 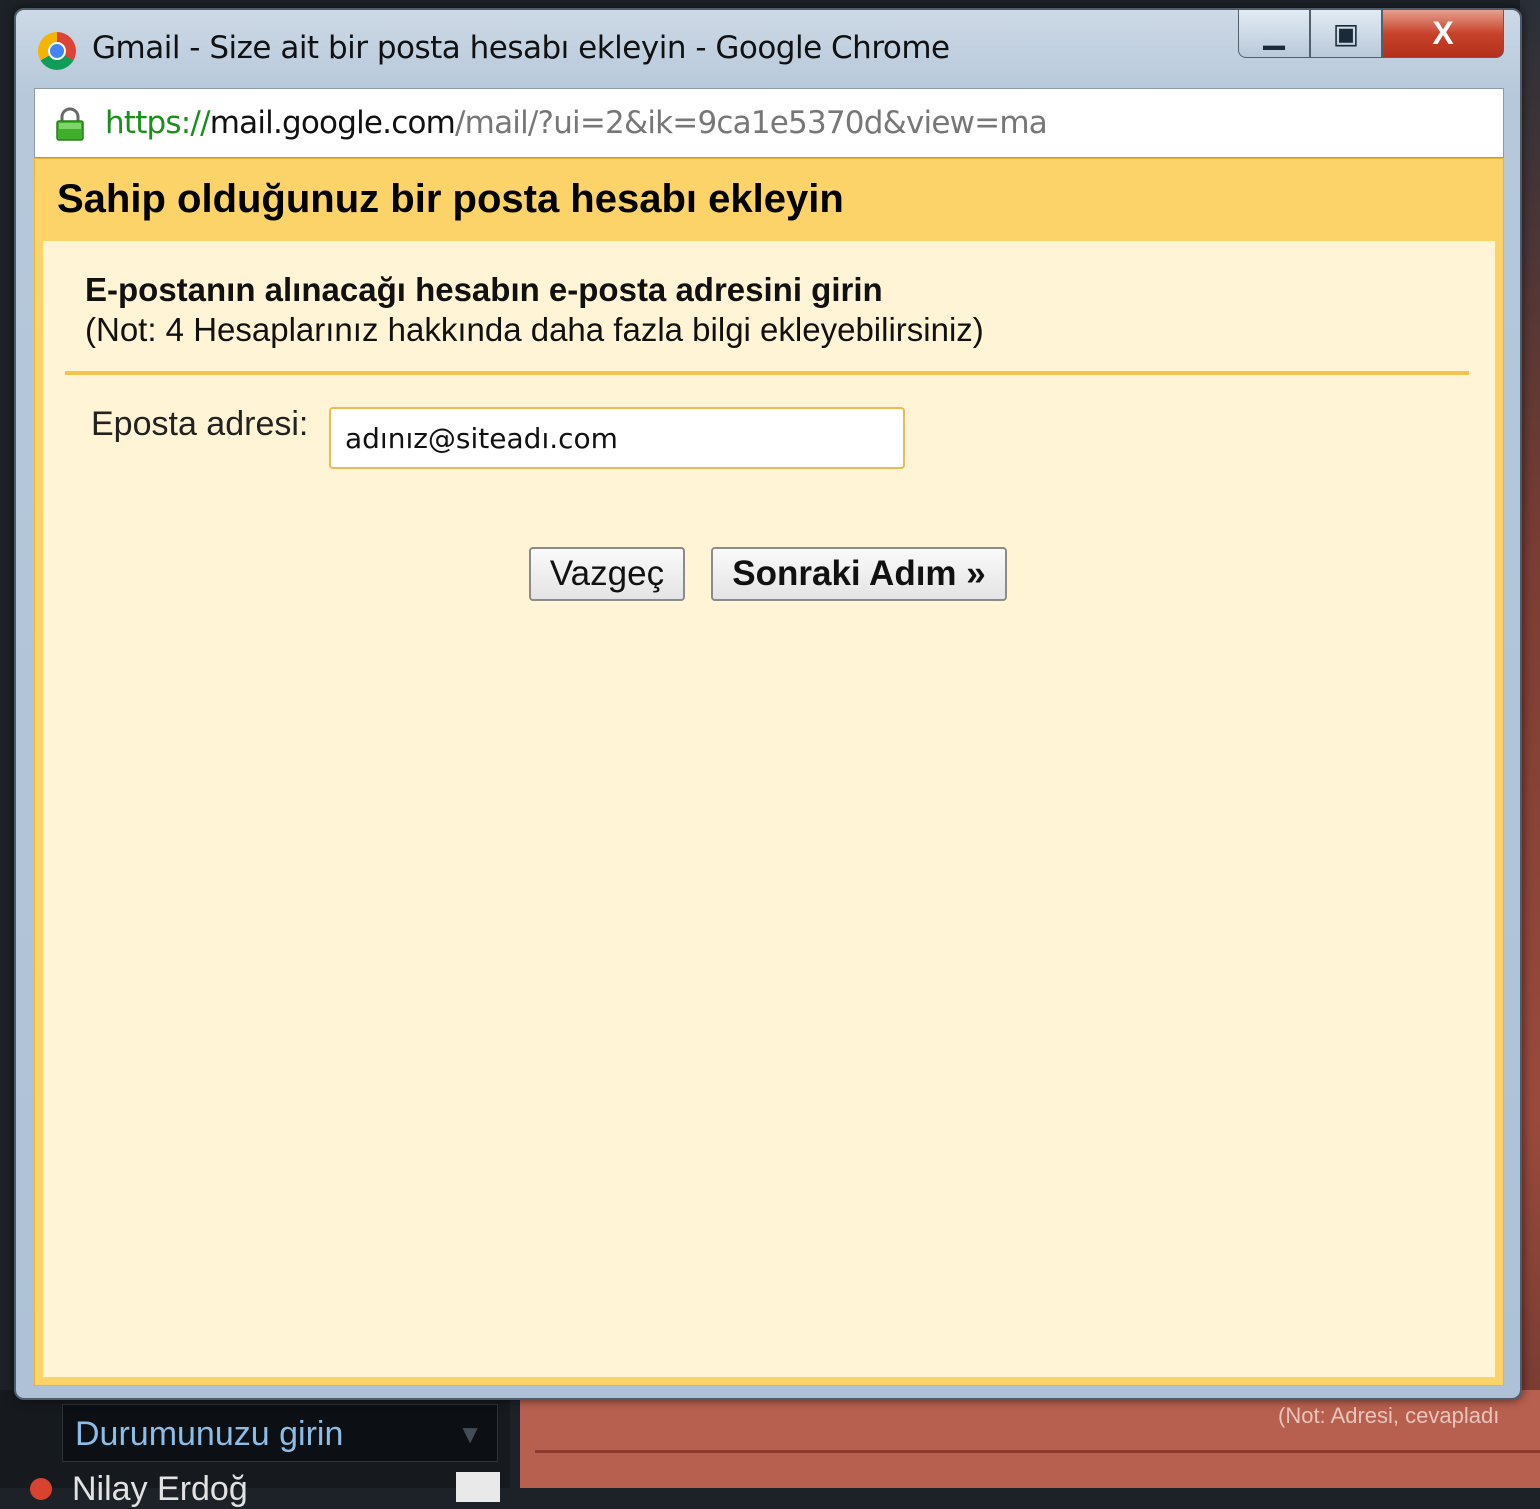 I want to click on status-placeholder: Durumunuzu girin, so click(x=209, y=1434).